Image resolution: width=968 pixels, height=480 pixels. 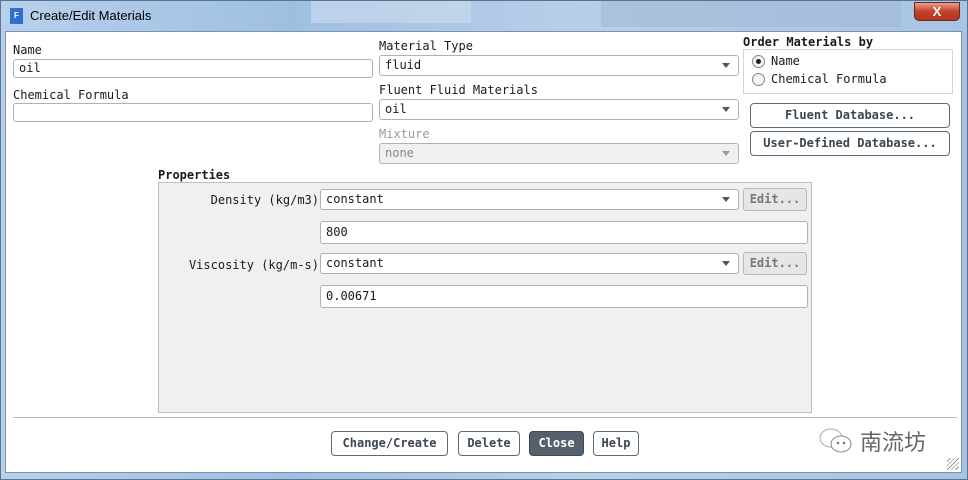 What do you see at coordinates (808, 42) in the screenshot?
I see `order-by-label: Order Materials by` at bounding box center [808, 42].